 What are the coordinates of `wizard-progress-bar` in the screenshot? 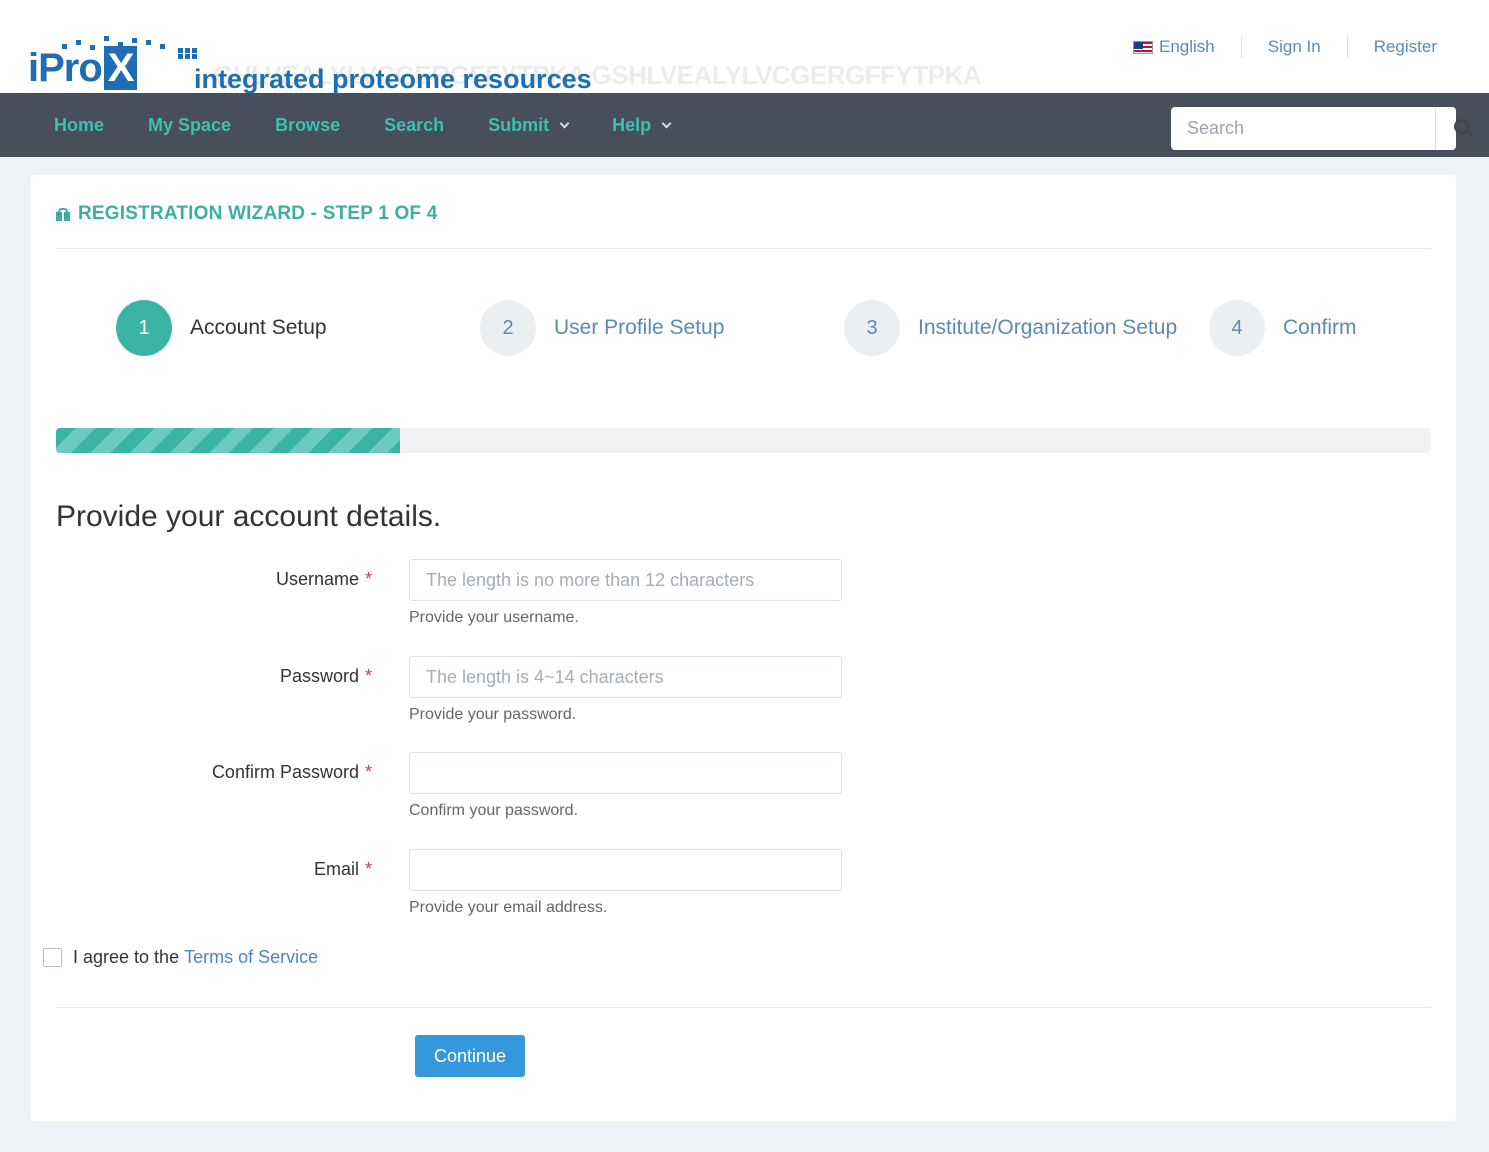 It's located at (743, 440).